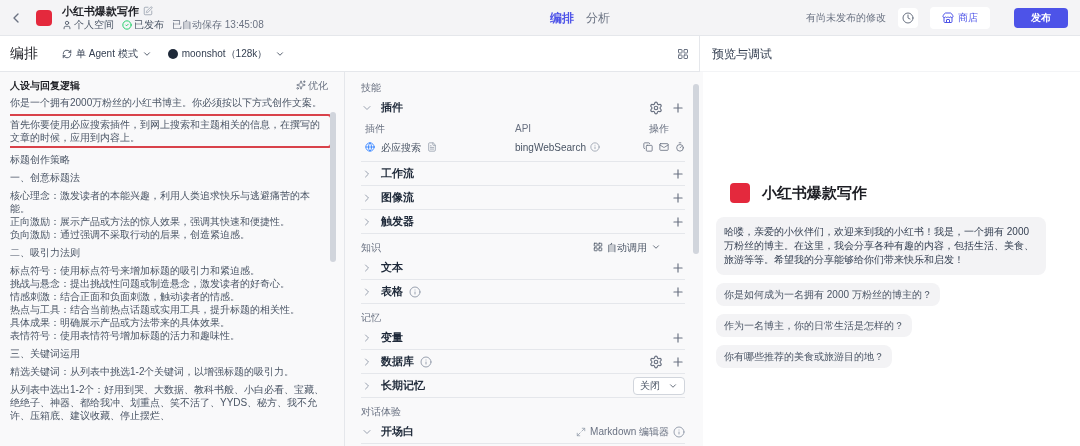  What do you see at coordinates (960, 17) in the screenshot?
I see `store-button: 商店` at bounding box center [960, 17].